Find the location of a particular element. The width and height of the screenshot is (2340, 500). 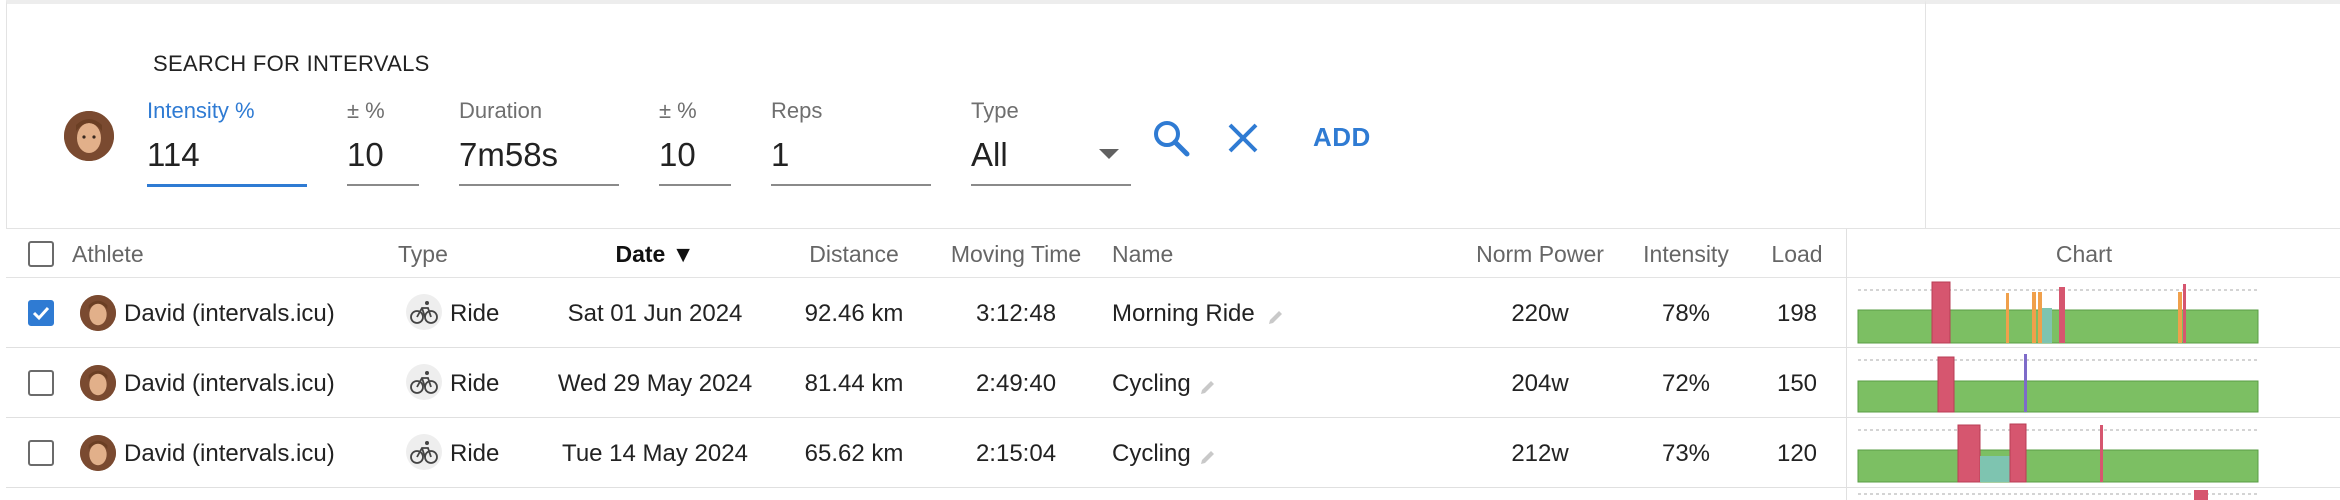

col-load: Load is located at coordinates (1796, 254).